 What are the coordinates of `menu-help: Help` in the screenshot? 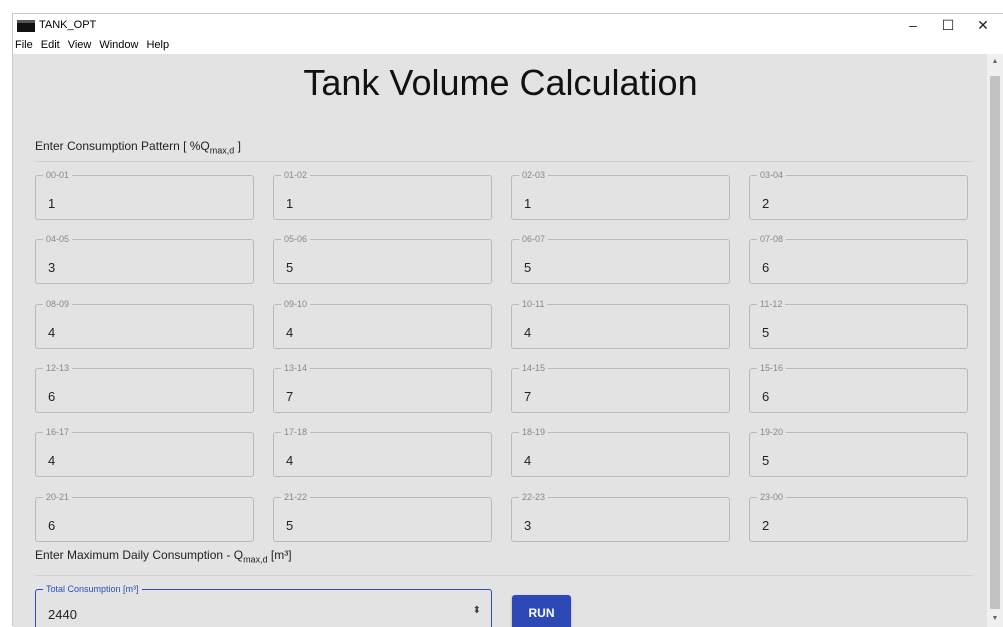 It's located at (157, 45).